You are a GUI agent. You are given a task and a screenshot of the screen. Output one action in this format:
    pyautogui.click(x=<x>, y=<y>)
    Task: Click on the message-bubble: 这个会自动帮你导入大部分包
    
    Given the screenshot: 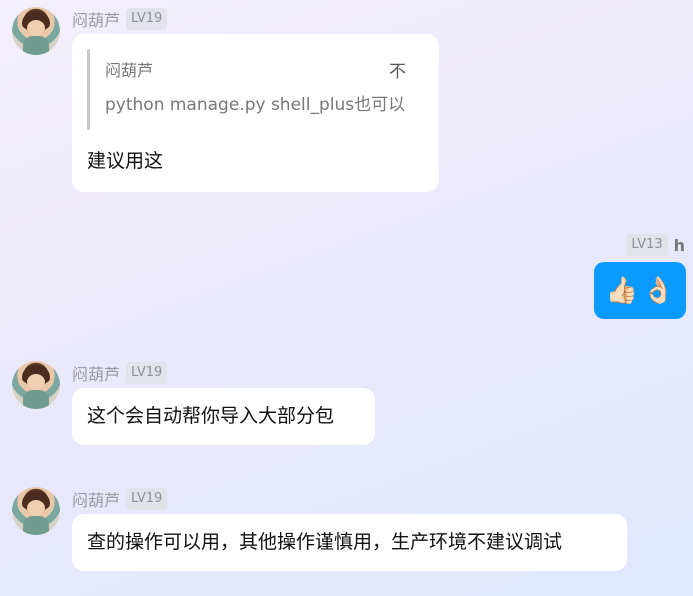 What is the action you would take?
    pyautogui.click(x=223, y=416)
    